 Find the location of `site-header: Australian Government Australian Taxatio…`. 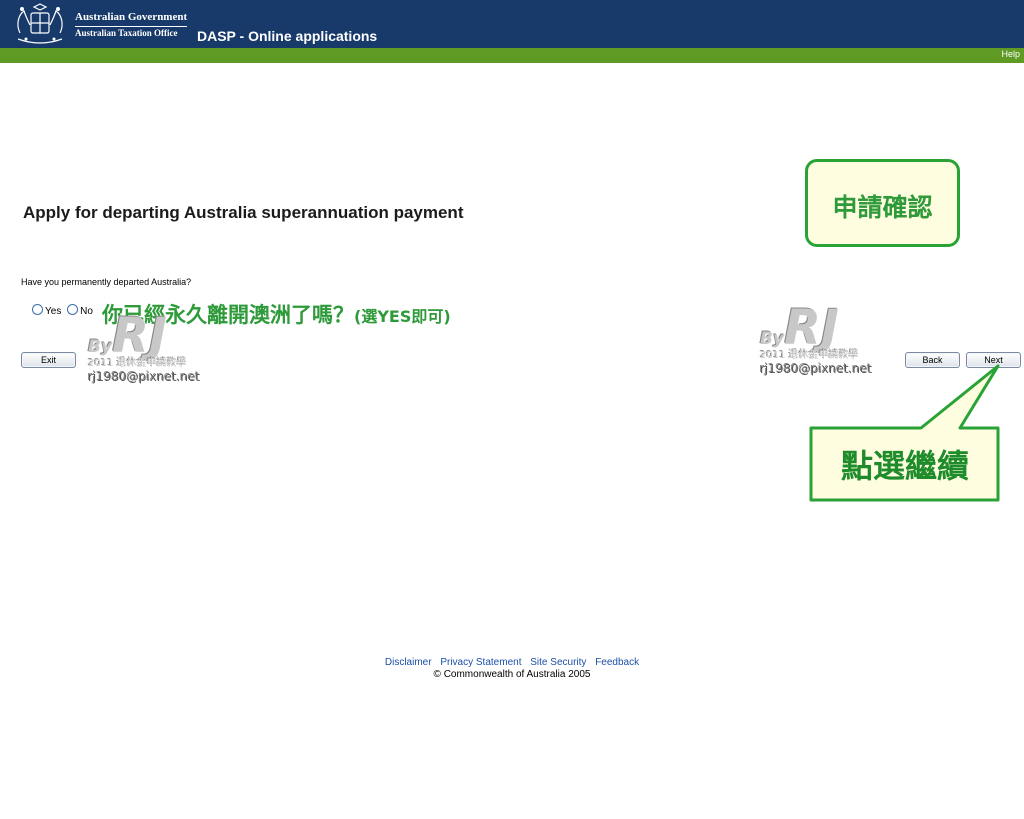

site-header: Australian Government Australian Taxatio… is located at coordinates (512, 24).